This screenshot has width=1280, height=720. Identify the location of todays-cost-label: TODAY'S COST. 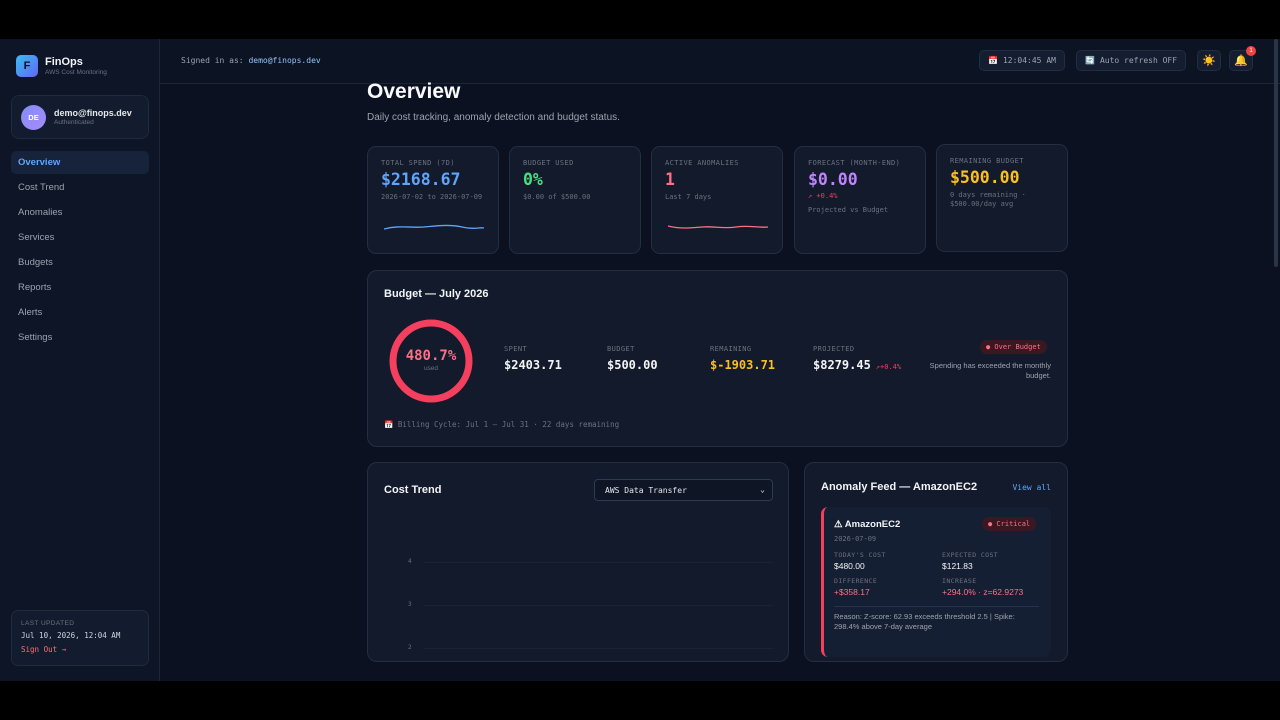
(860, 555).